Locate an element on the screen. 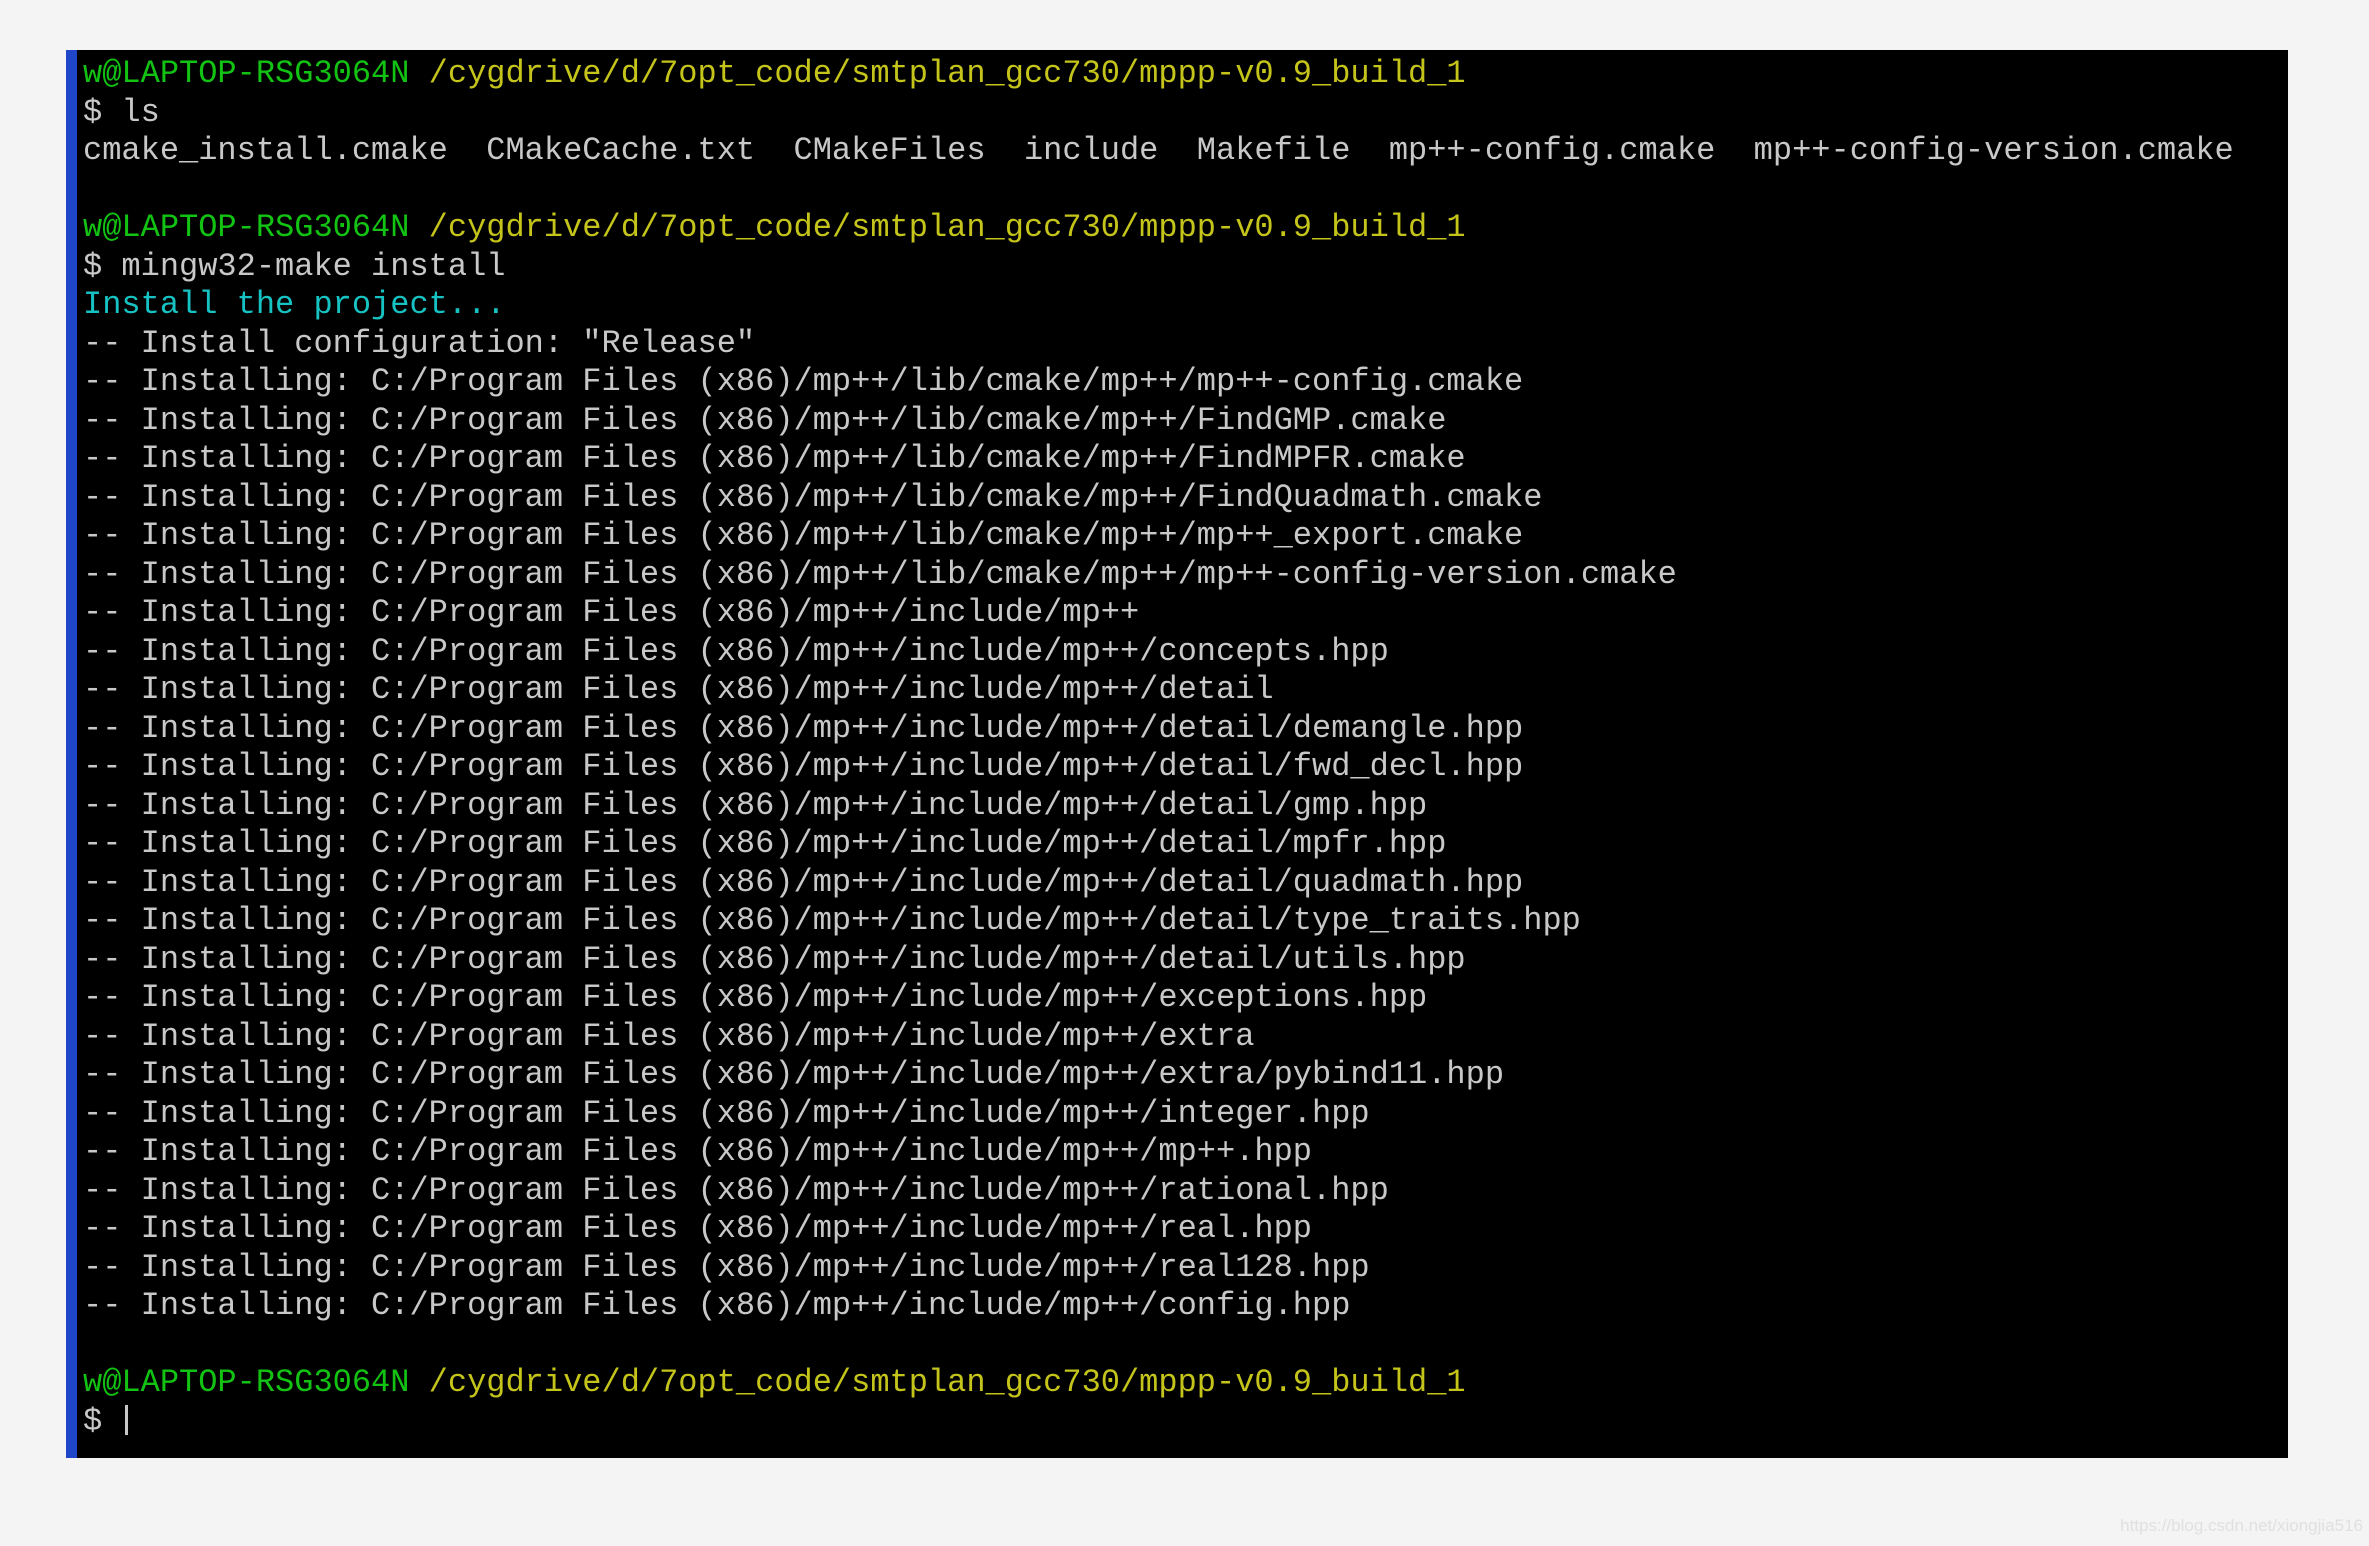 The height and width of the screenshot is (1546, 2369). prompt-symbol: $ is located at coordinates (102, 1421).